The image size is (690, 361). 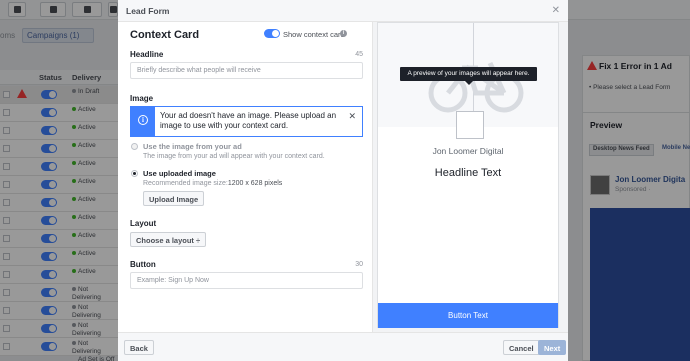 What do you see at coordinates (343, 11) in the screenshot?
I see `modal-header: Lead Form ✕` at bounding box center [343, 11].